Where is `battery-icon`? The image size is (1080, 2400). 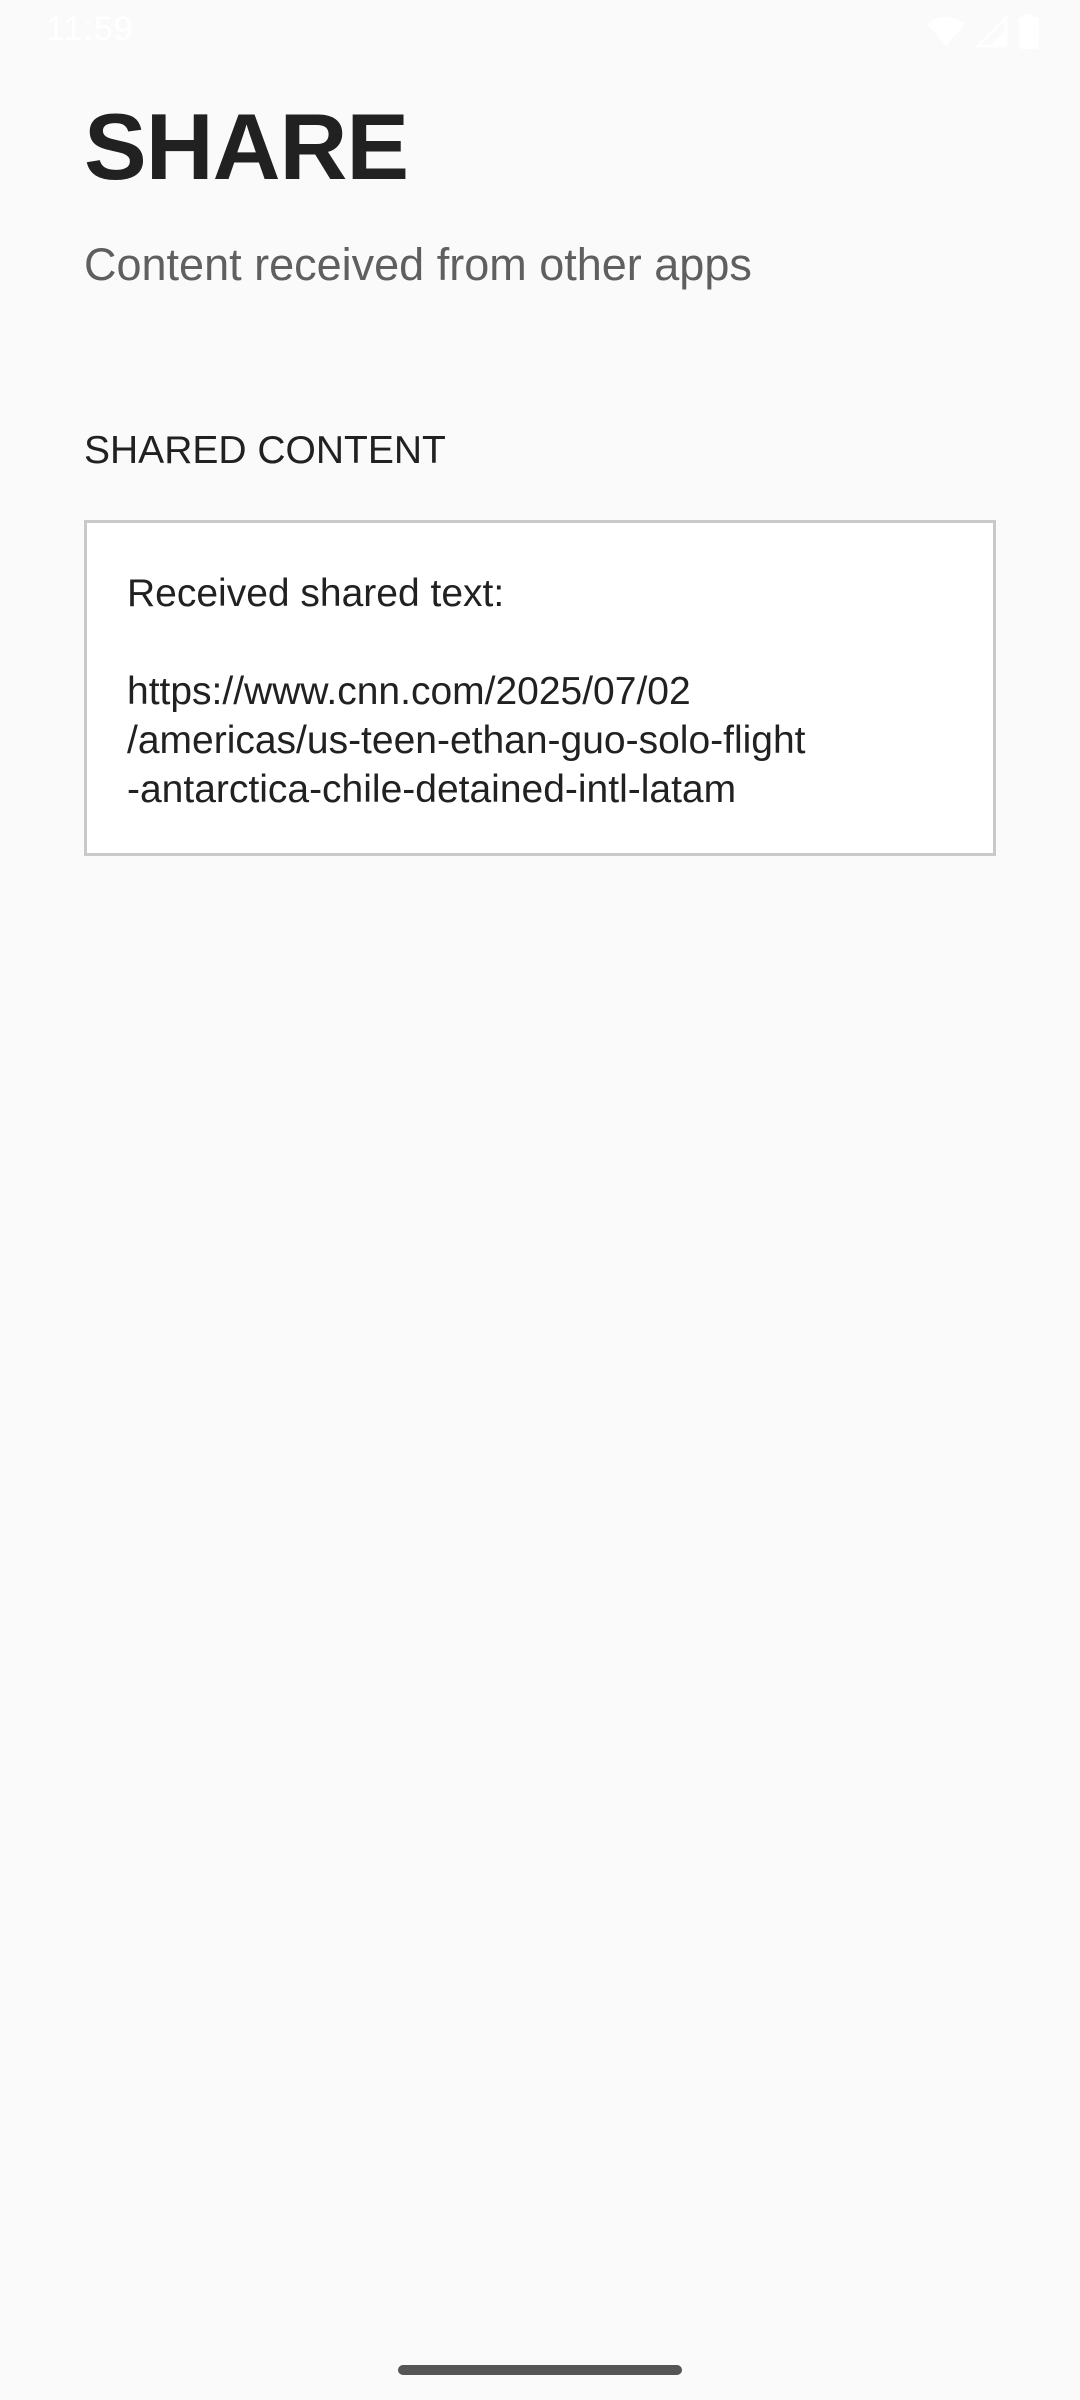 battery-icon is located at coordinates (1029, 32).